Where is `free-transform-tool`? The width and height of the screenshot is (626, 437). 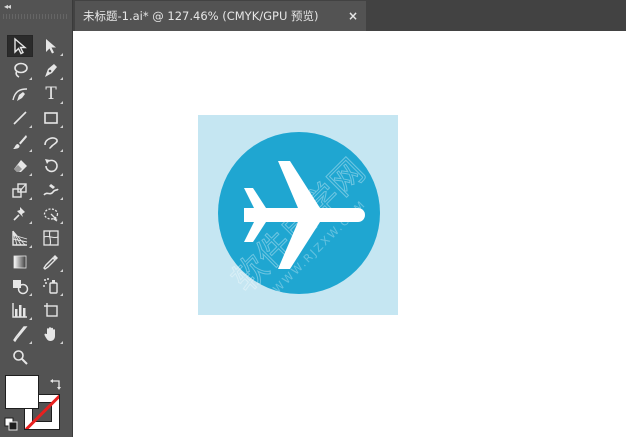 free-transform-tool is located at coordinates (51, 214).